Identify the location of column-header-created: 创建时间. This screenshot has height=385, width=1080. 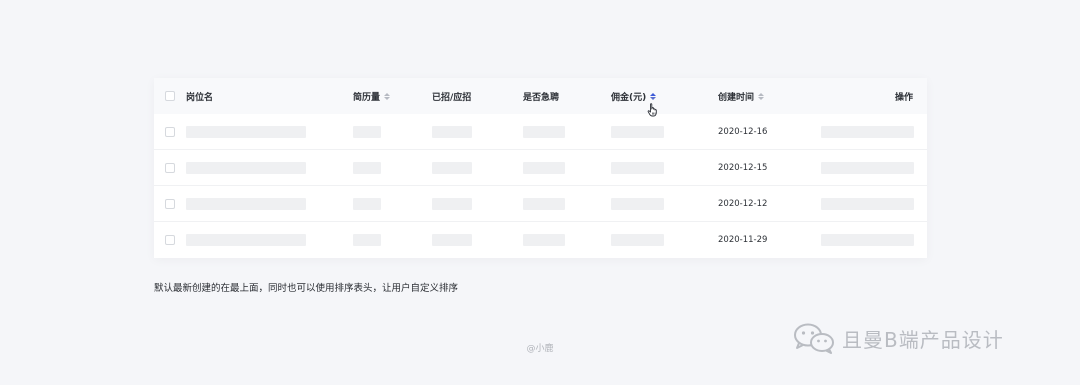
(741, 96).